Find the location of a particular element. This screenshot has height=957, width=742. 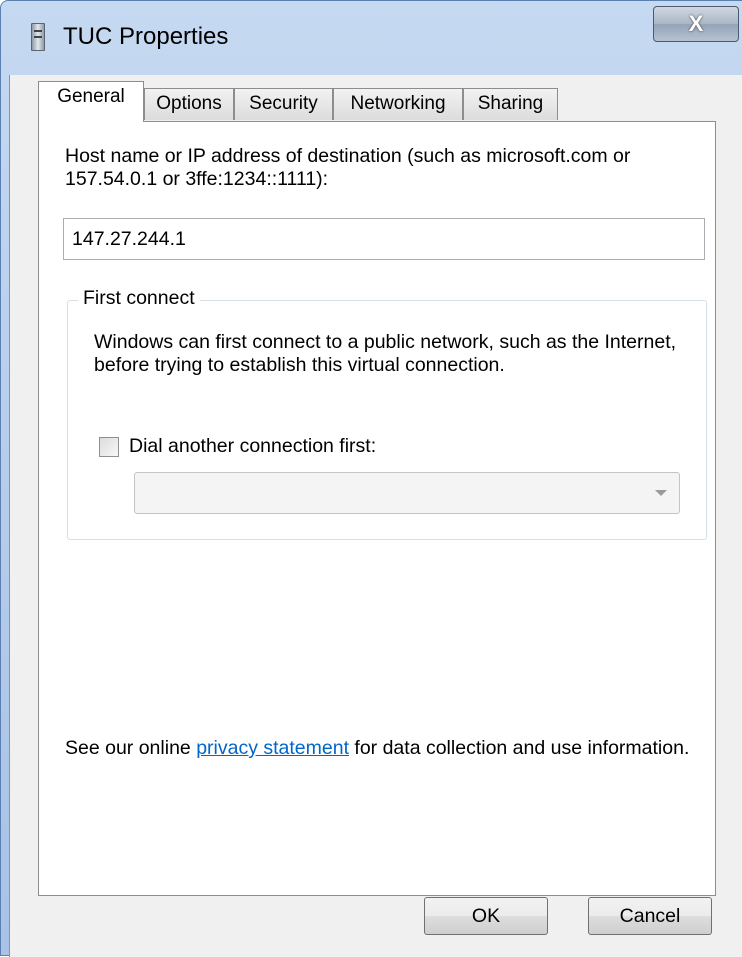

tab-options: Options is located at coordinates (189, 104).